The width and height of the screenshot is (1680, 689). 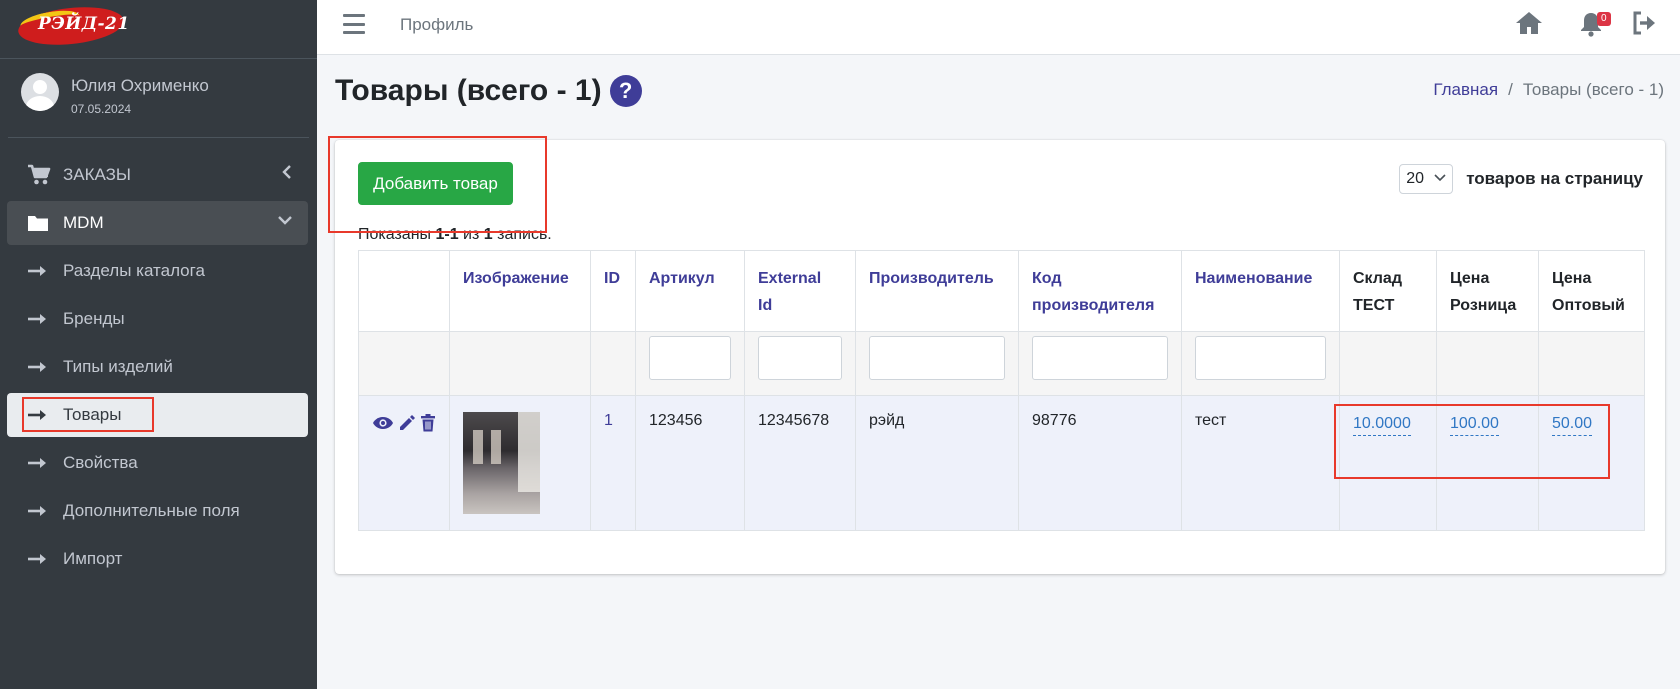 I want to click on notifications-button: 0, so click(x=1596, y=25).